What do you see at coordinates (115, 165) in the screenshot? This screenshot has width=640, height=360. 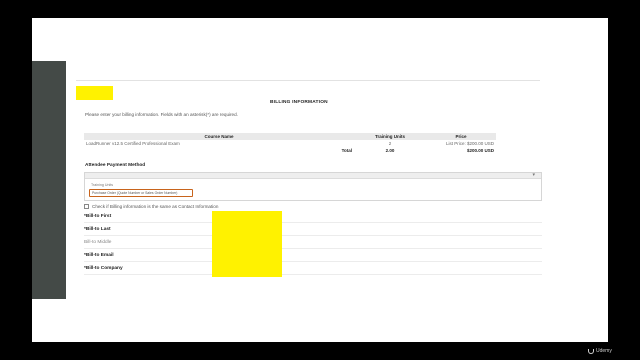 I see `payment-method-title: Attendee Payment Method` at bounding box center [115, 165].